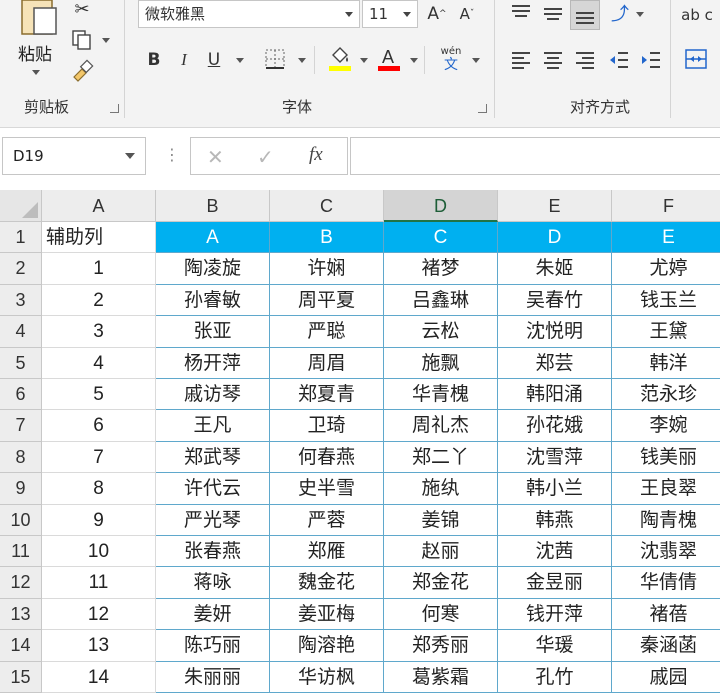 Image resolution: width=720 pixels, height=694 pixels. Describe the element at coordinates (213, 614) in the screenshot. I see `table-cell: 姜妍` at that location.